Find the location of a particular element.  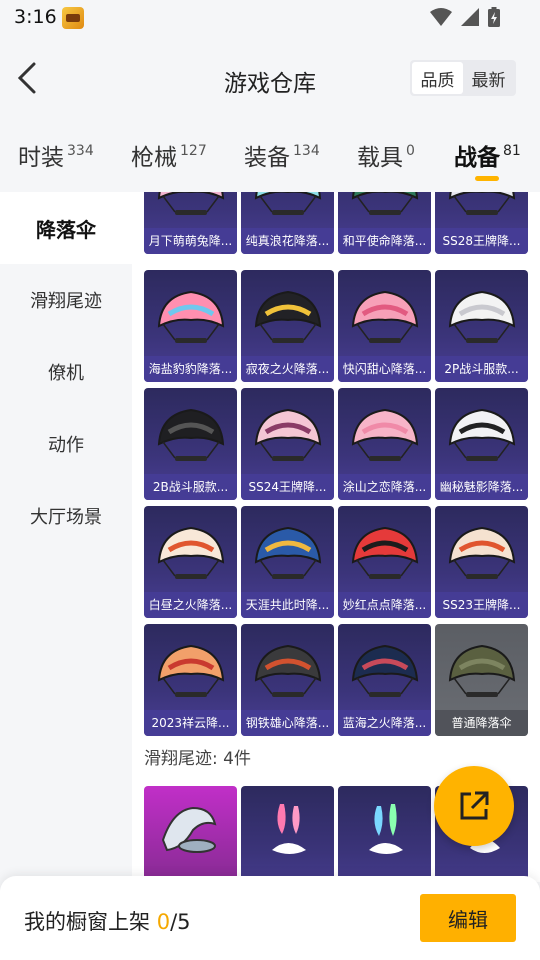

share-button is located at coordinates (474, 806).